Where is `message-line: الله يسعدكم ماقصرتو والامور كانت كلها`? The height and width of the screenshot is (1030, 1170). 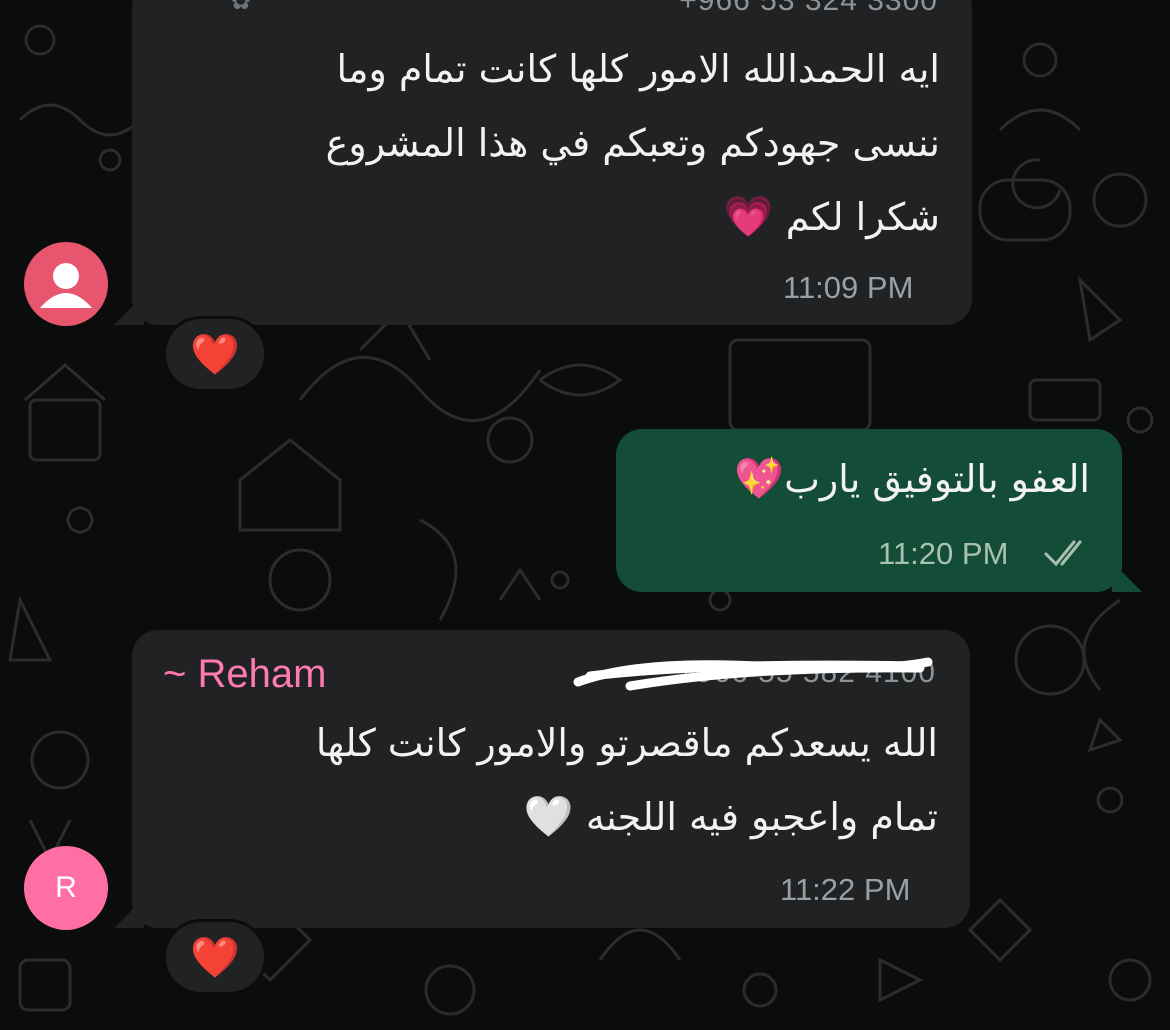
message-line: الله يسعدكم ماقصرتو والامور كانت كلها is located at coordinates (626, 743).